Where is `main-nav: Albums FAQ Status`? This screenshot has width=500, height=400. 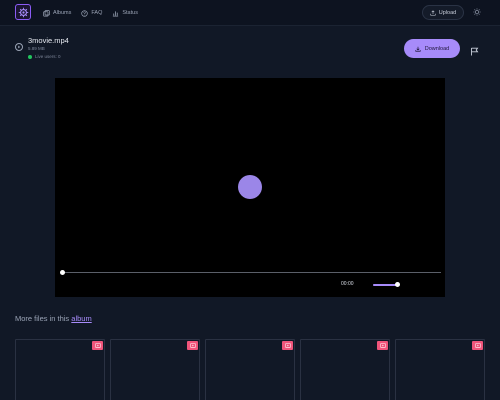
main-nav: Albums FAQ Status is located at coordinates (90, 13).